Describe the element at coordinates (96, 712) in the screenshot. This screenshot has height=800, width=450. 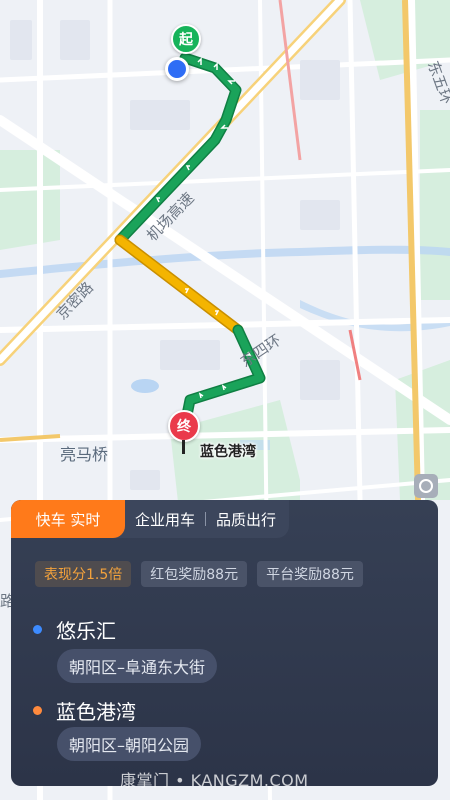
I see `dropoff-name: 蓝色港湾` at that location.